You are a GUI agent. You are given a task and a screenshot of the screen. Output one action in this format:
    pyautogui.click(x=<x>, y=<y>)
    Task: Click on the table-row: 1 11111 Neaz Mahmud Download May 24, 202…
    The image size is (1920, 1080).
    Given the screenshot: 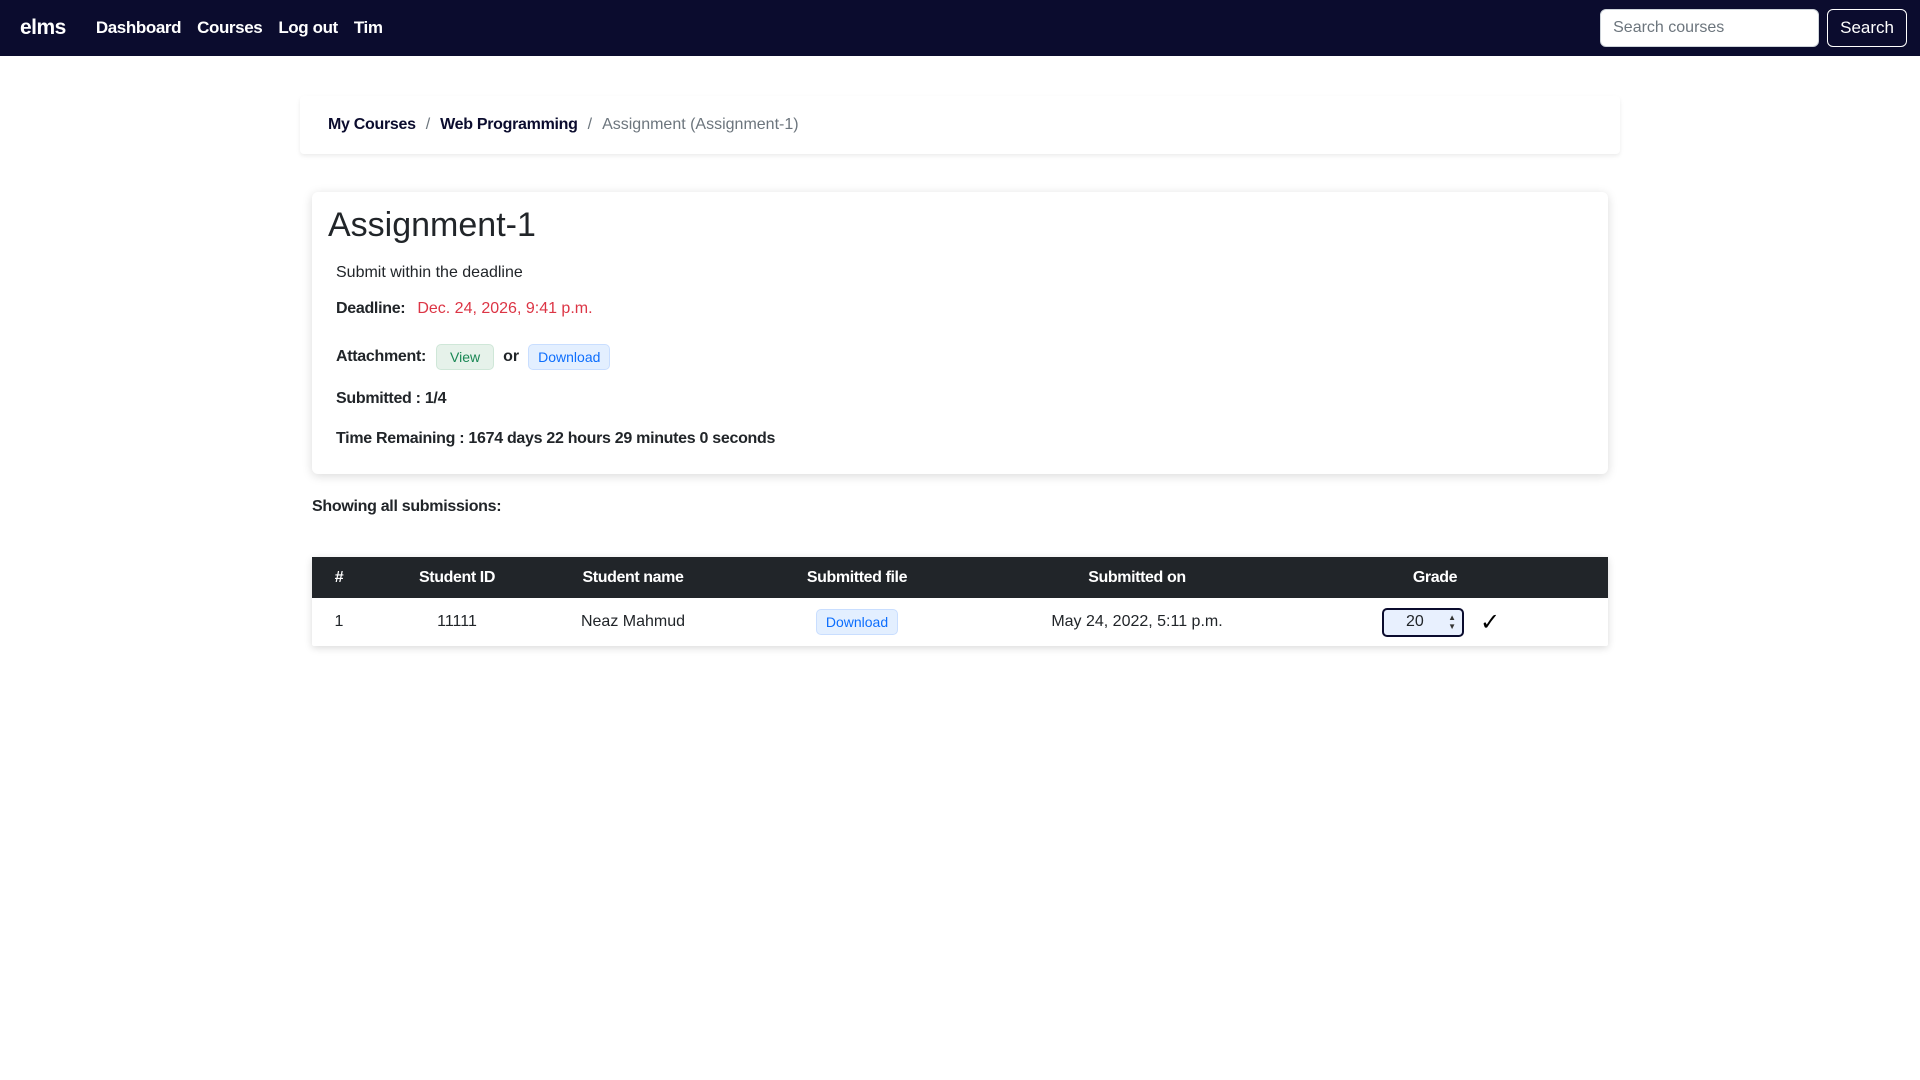 What is the action you would take?
    pyautogui.click(x=960, y=622)
    